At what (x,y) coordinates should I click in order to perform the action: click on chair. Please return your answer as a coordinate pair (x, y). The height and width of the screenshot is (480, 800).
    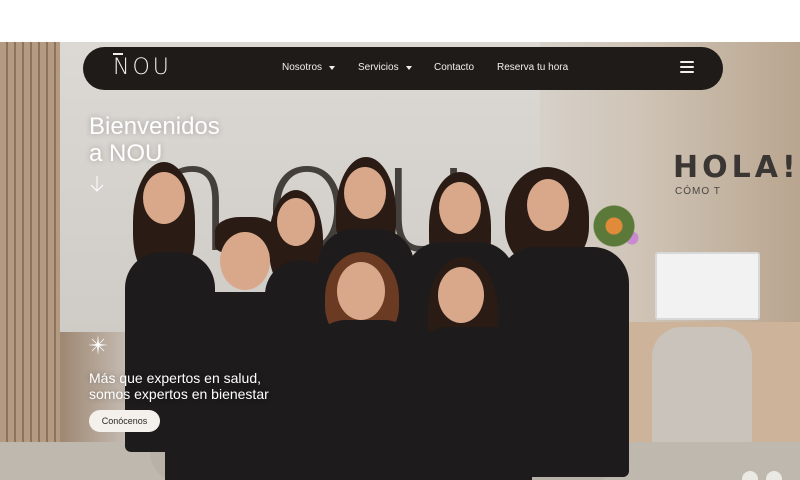
    Looking at the image, I should click on (702, 387).